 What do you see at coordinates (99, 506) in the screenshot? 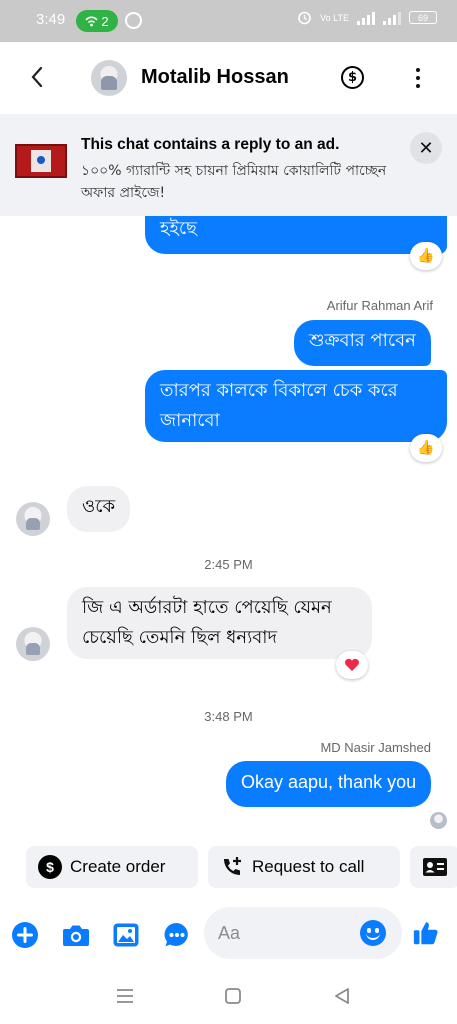
I see `message-text: ওকে` at bounding box center [99, 506].